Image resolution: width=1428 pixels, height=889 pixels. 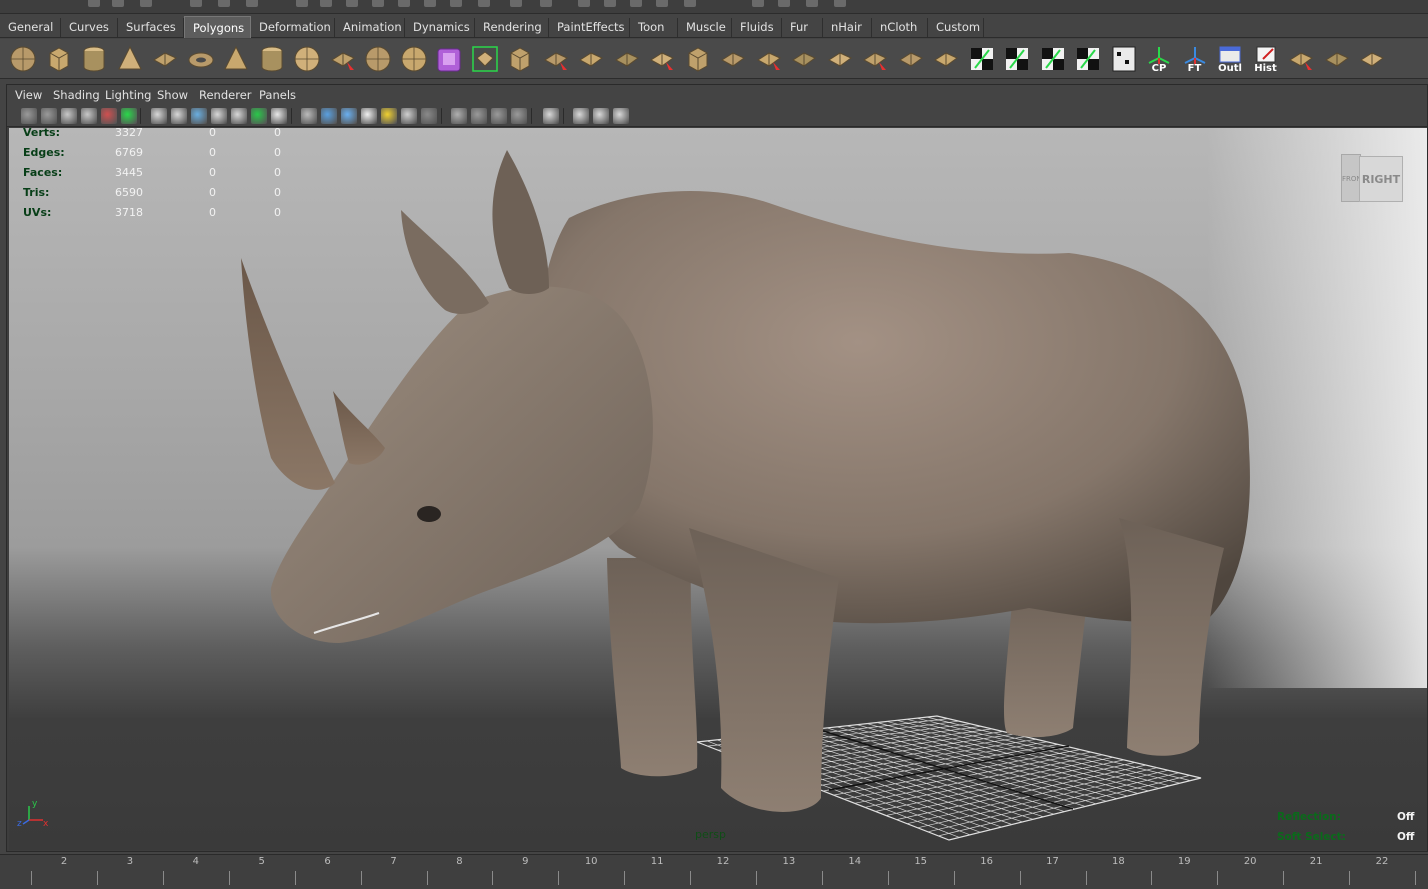 What do you see at coordinates (59, 59) in the screenshot?
I see `poly-cube-icon` at bounding box center [59, 59].